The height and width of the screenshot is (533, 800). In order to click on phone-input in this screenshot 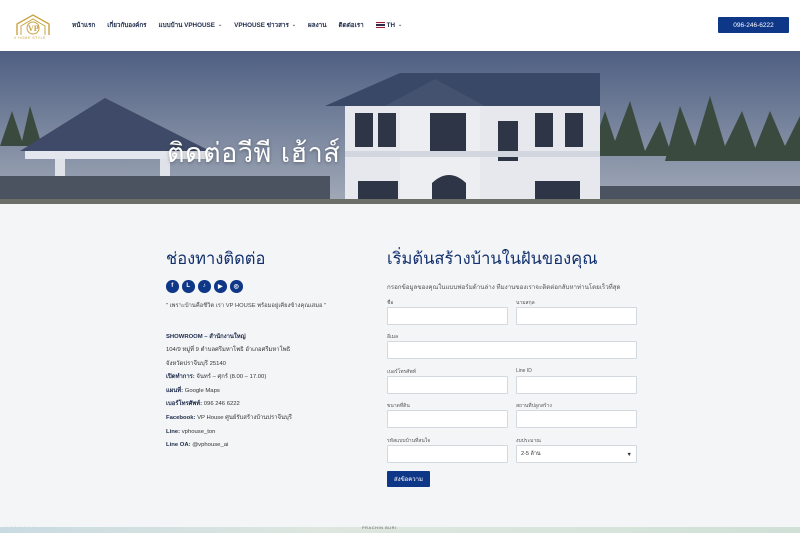, I will do `click(447, 385)`.